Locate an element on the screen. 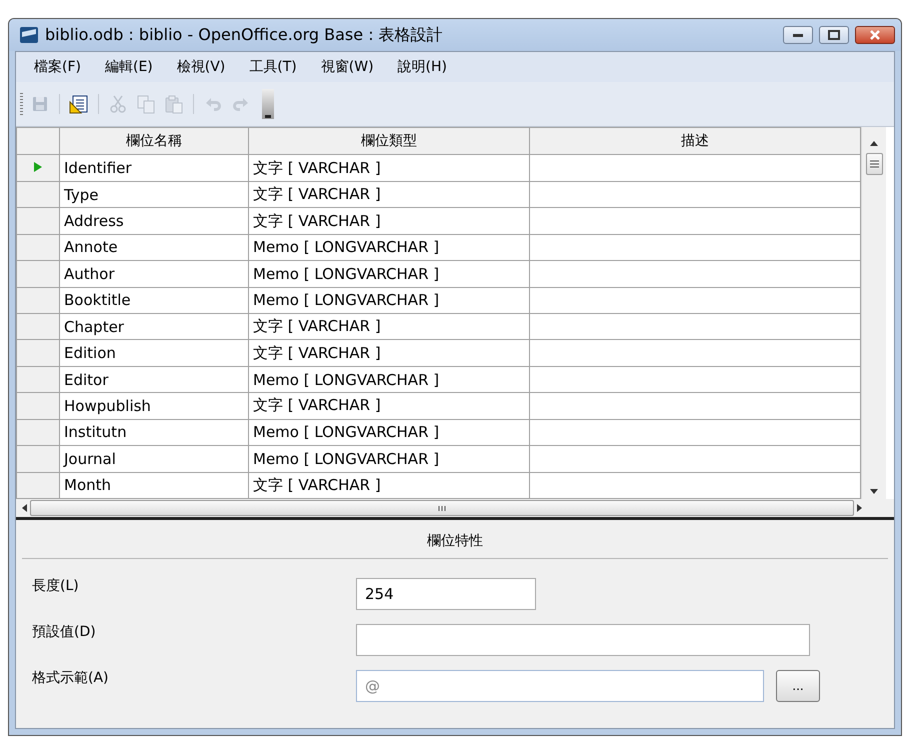 The height and width of the screenshot is (738, 910). field-label: 格式示範(A) is located at coordinates (70, 678).